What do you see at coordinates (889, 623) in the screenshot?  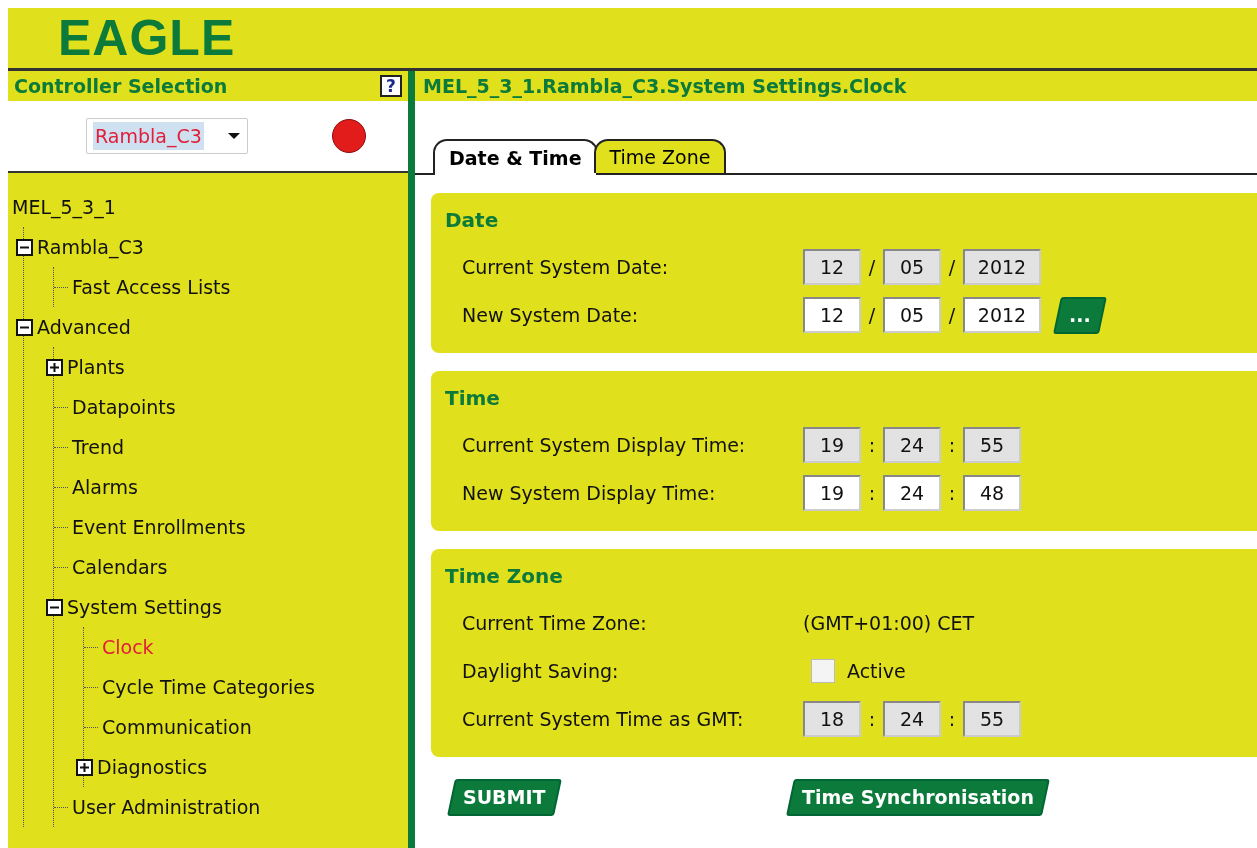 I see `field-value: (GMT+01:00) CET` at bounding box center [889, 623].